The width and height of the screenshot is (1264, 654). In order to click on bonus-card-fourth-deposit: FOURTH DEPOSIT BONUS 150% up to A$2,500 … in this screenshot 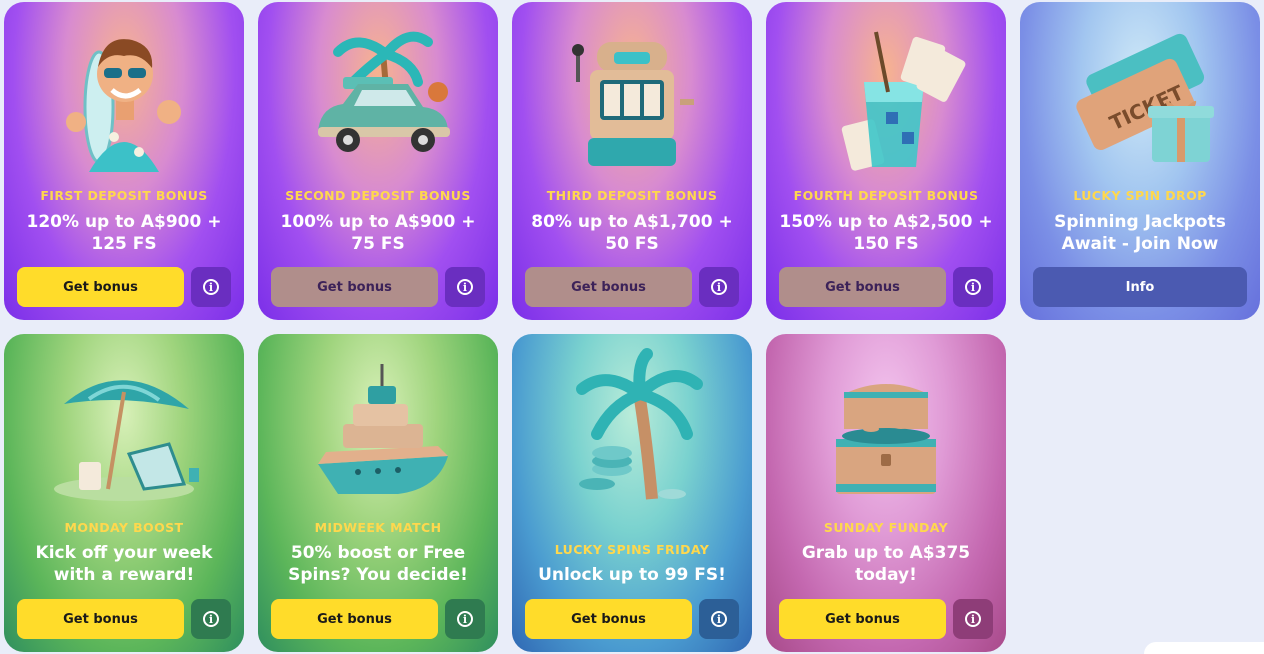, I will do `click(886, 161)`.